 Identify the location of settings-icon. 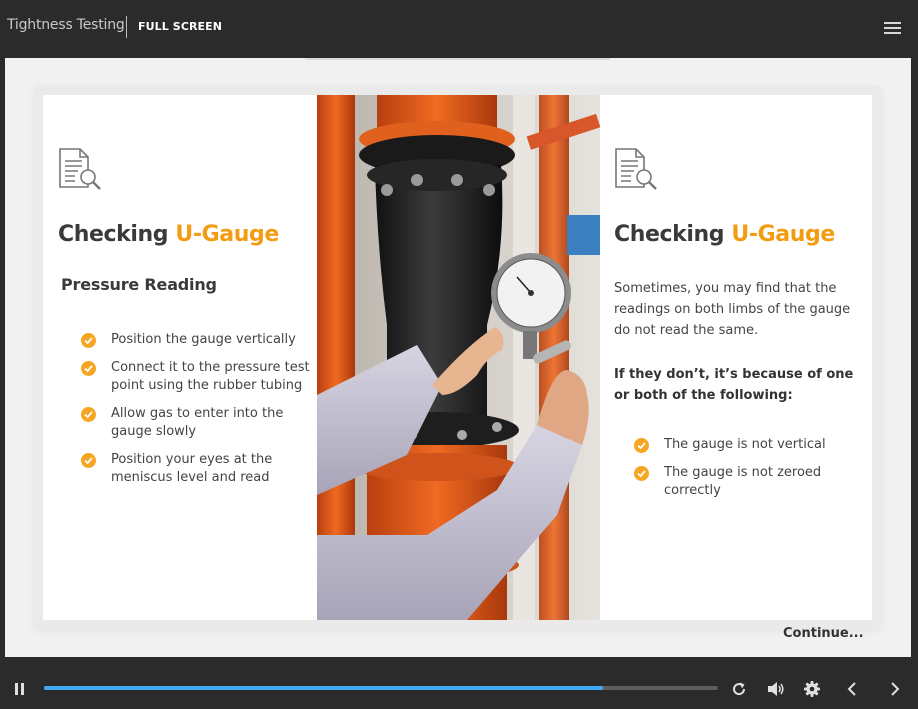
(812, 691).